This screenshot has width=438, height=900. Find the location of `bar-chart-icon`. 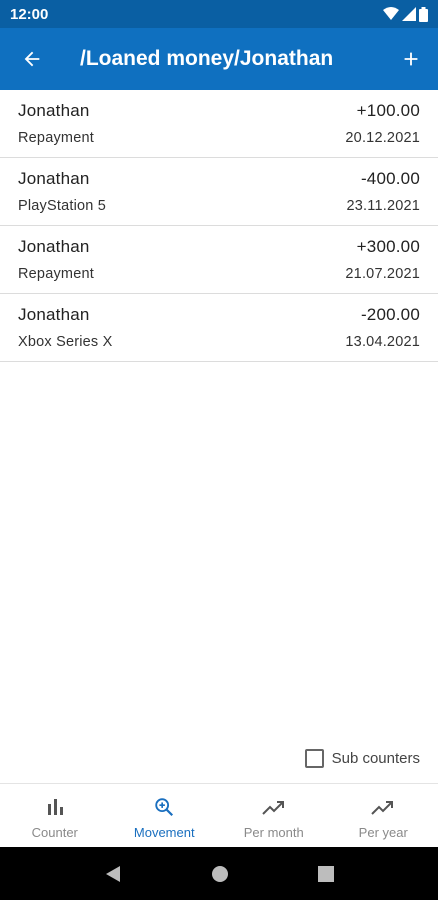

bar-chart-icon is located at coordinates (55, 807).